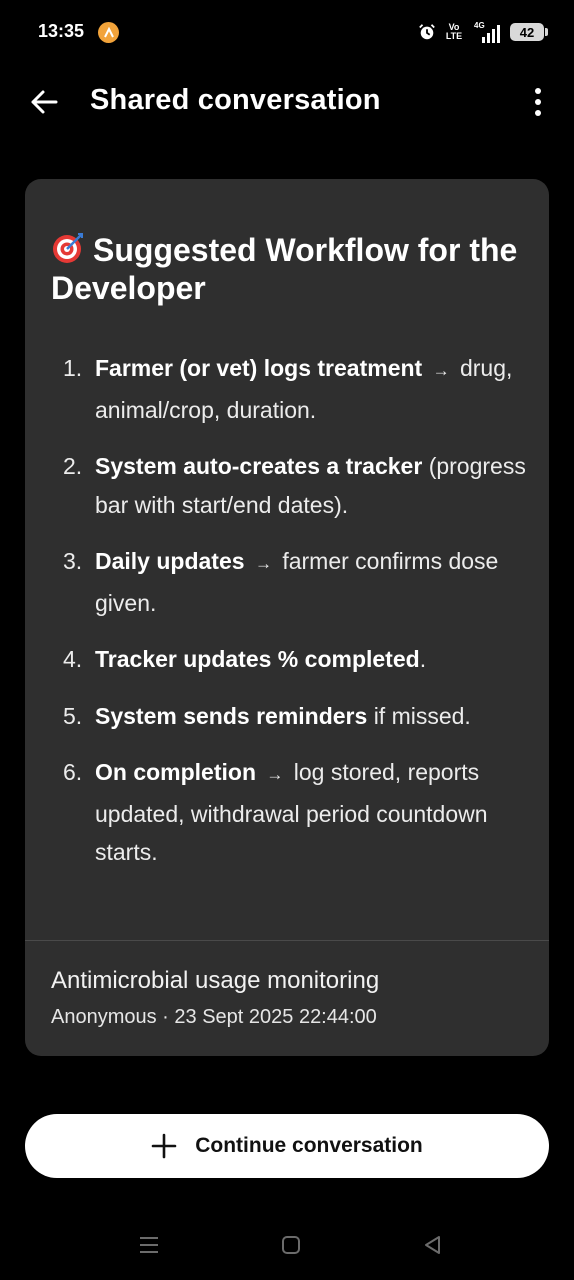 This screenshot has height=1280, width=574. I want to click on battery-level: 42, so click(527, 32).